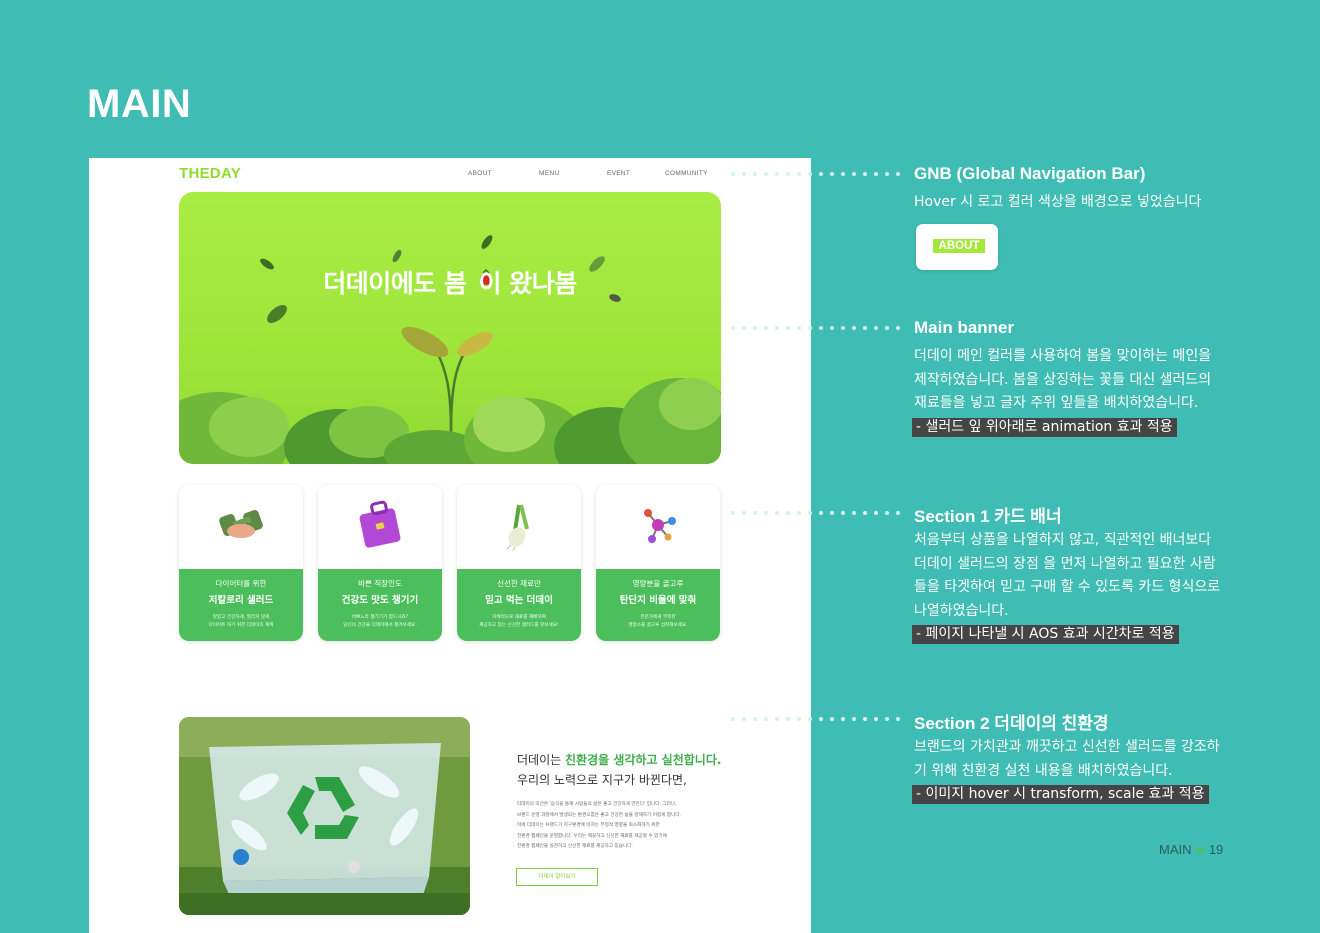 This screenshot has width=1320, height=933. Describe the element at coordinates (380, 600) in the screenshot. I see `card-title: 건강도 맛도 챙기기` at that location.